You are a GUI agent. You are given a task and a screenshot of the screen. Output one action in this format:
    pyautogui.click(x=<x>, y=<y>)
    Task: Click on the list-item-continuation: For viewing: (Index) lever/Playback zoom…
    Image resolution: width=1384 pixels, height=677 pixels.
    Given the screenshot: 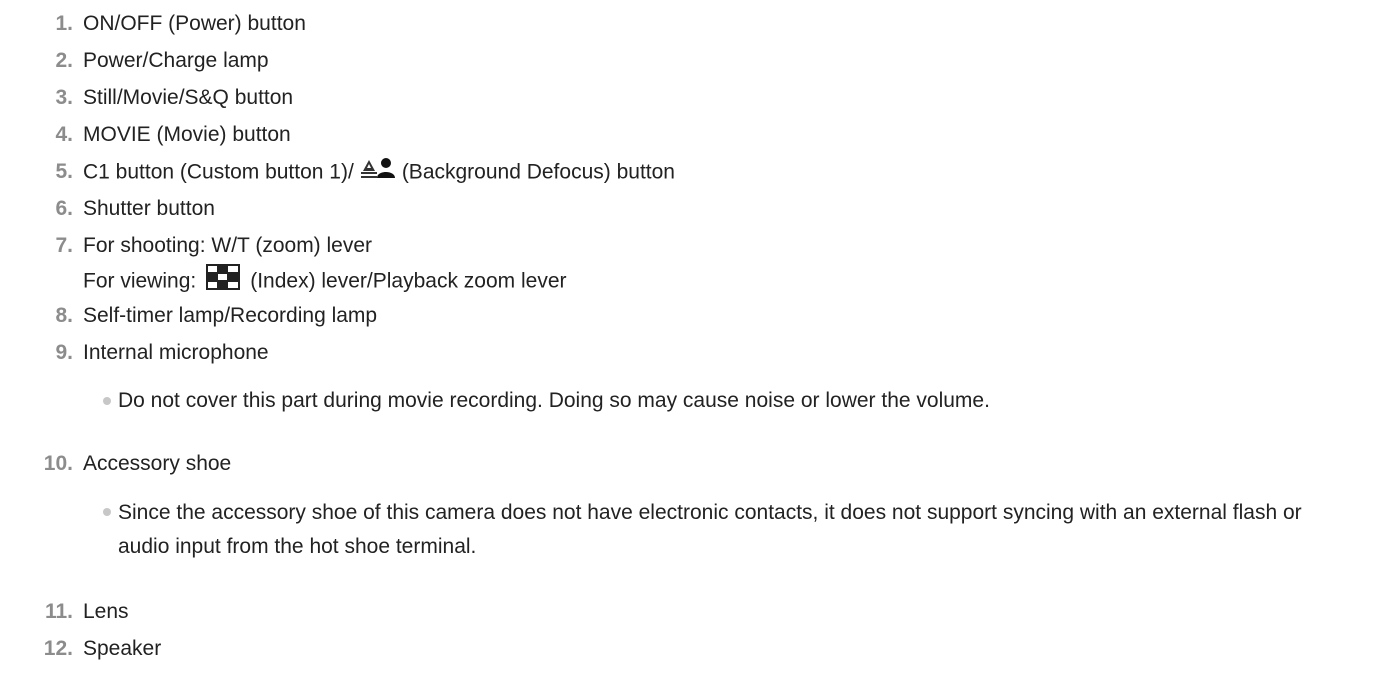 What is the action you would take?
    pyautogui.click(x=692, y=280)
    